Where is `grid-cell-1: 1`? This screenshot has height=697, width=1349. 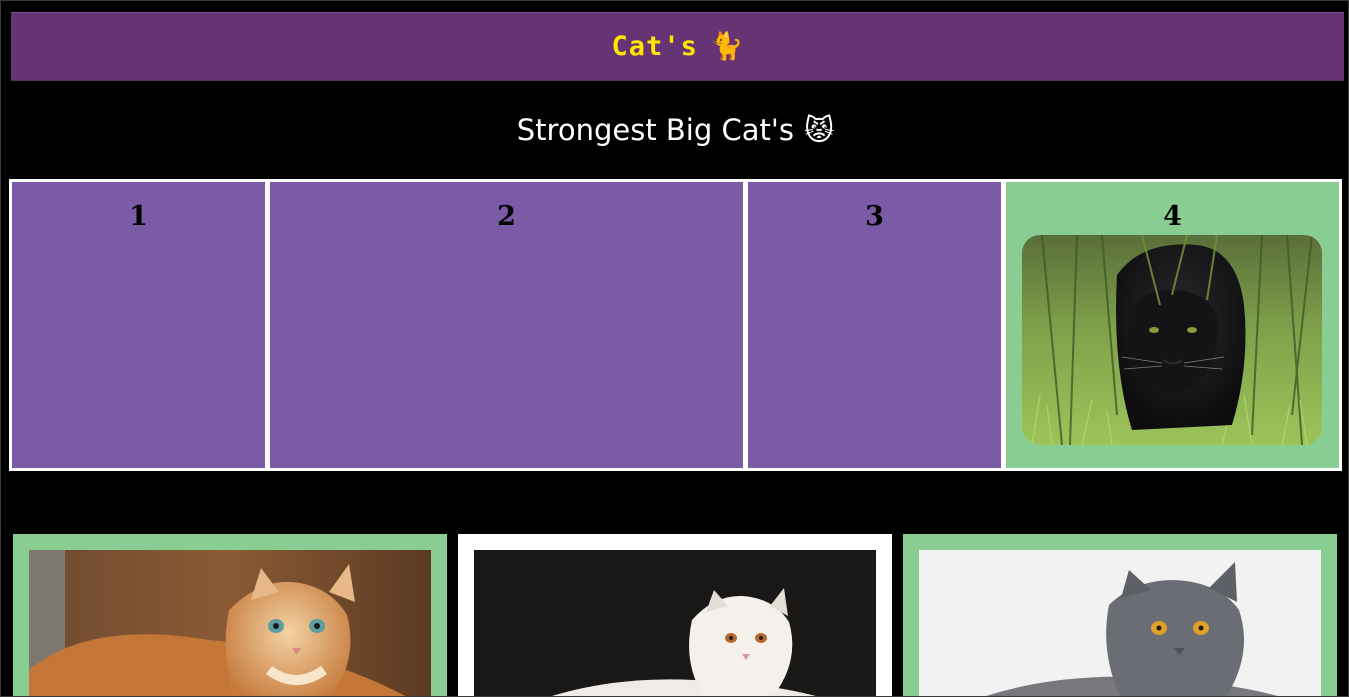
grid-cell-1: 1 is located at coordinates (138, 325).